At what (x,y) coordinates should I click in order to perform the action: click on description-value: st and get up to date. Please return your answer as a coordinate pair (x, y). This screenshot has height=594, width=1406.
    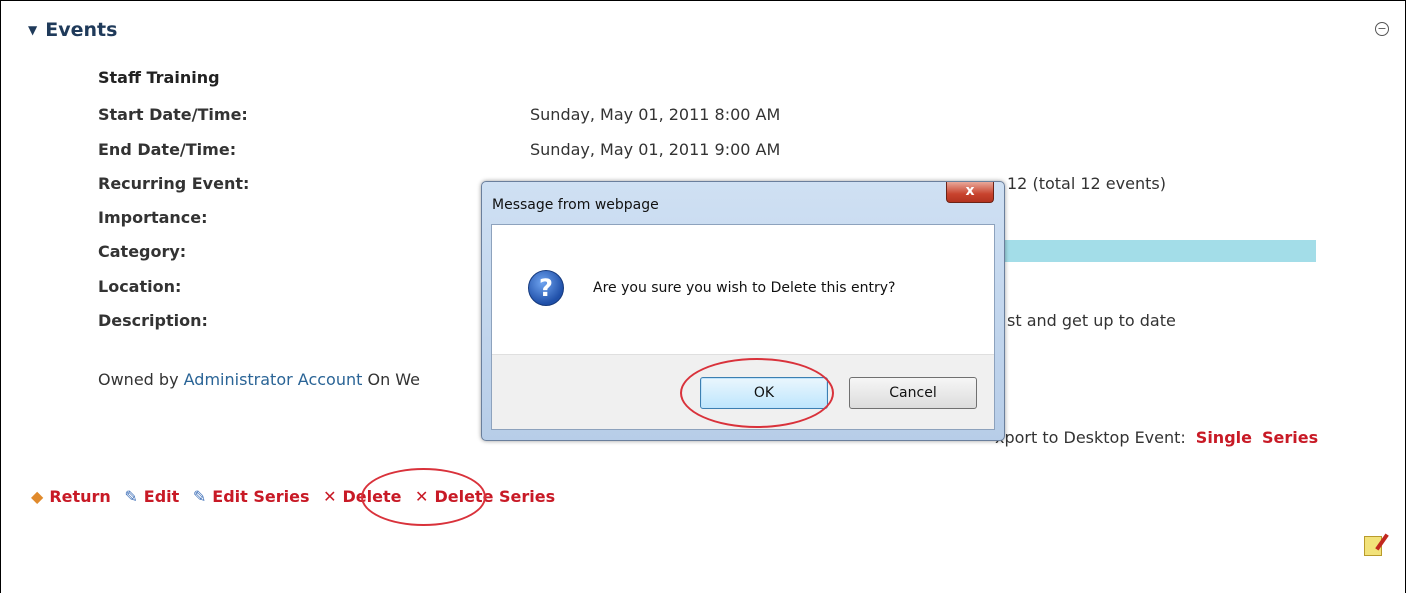
    Looking at the image, I should click on (1091, 320).